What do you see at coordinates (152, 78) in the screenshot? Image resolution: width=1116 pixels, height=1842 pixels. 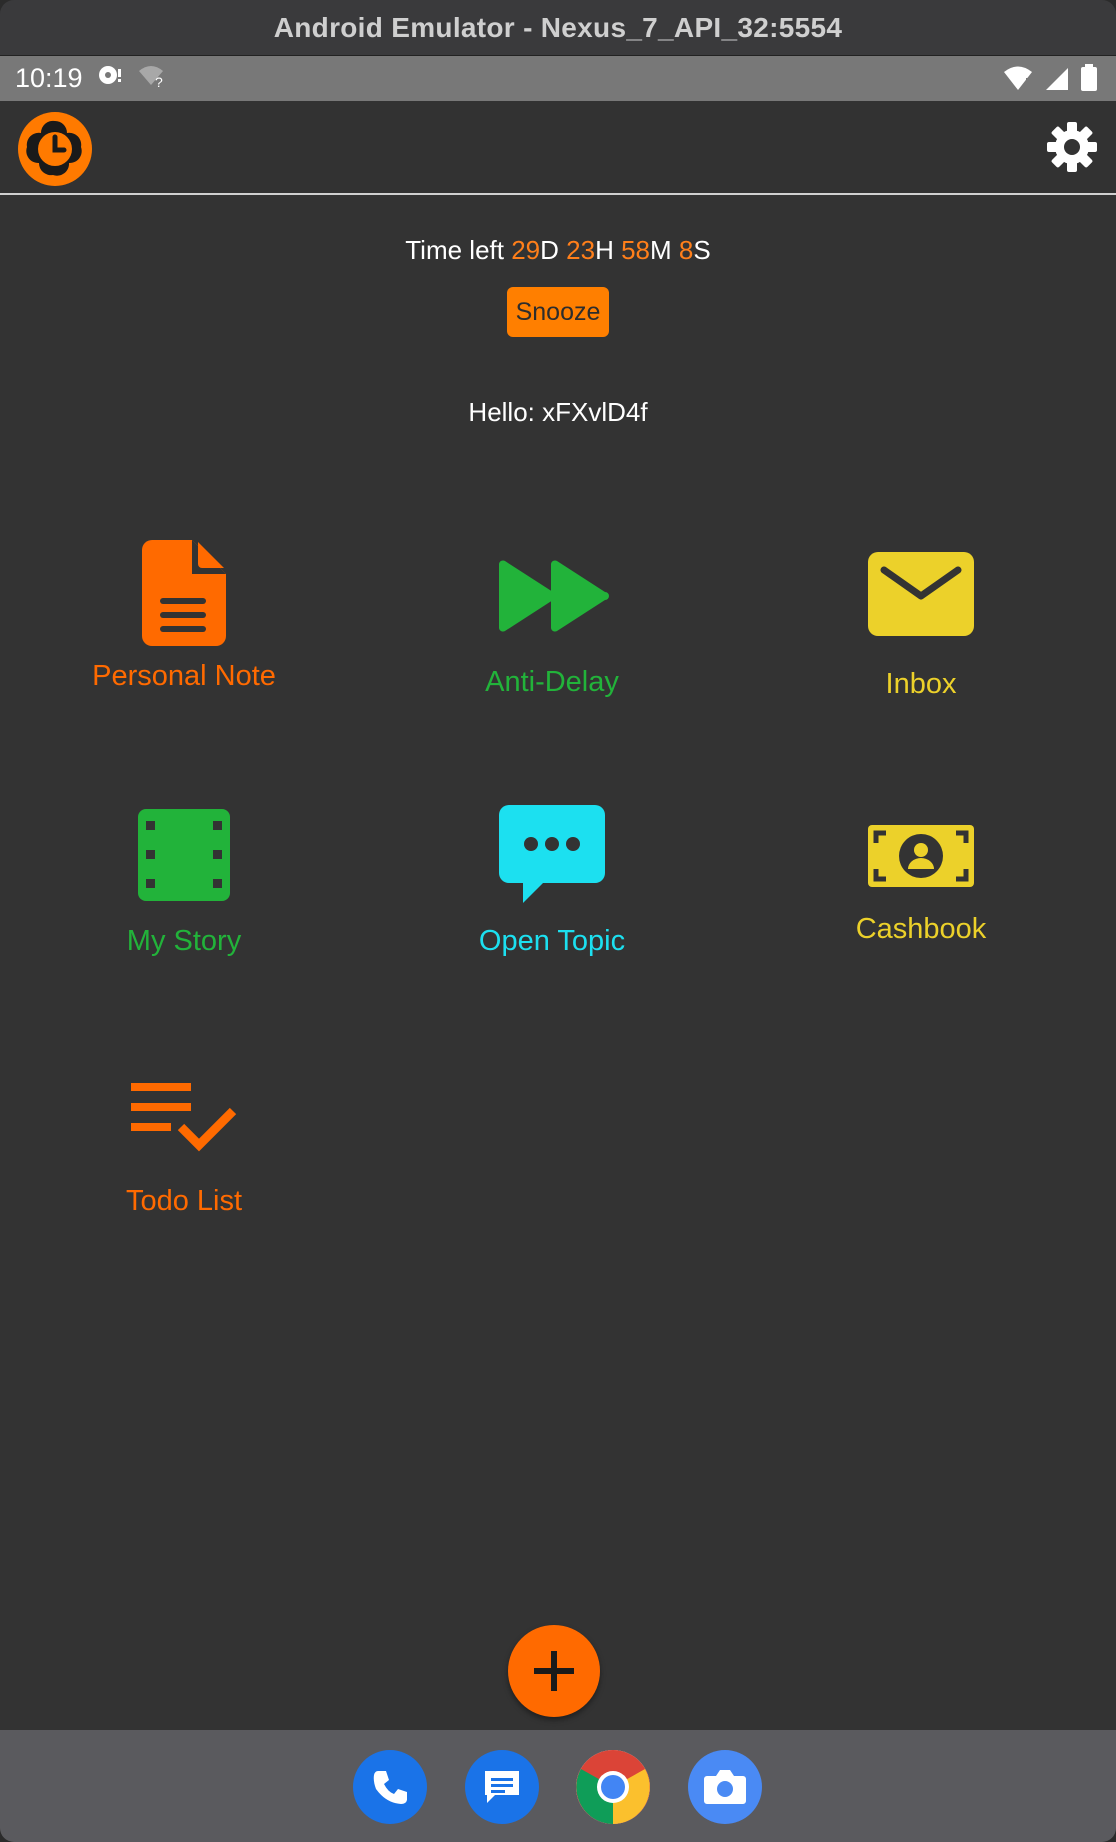 I see `wifi-question-icon: ?` at bounding box center [152, 78].